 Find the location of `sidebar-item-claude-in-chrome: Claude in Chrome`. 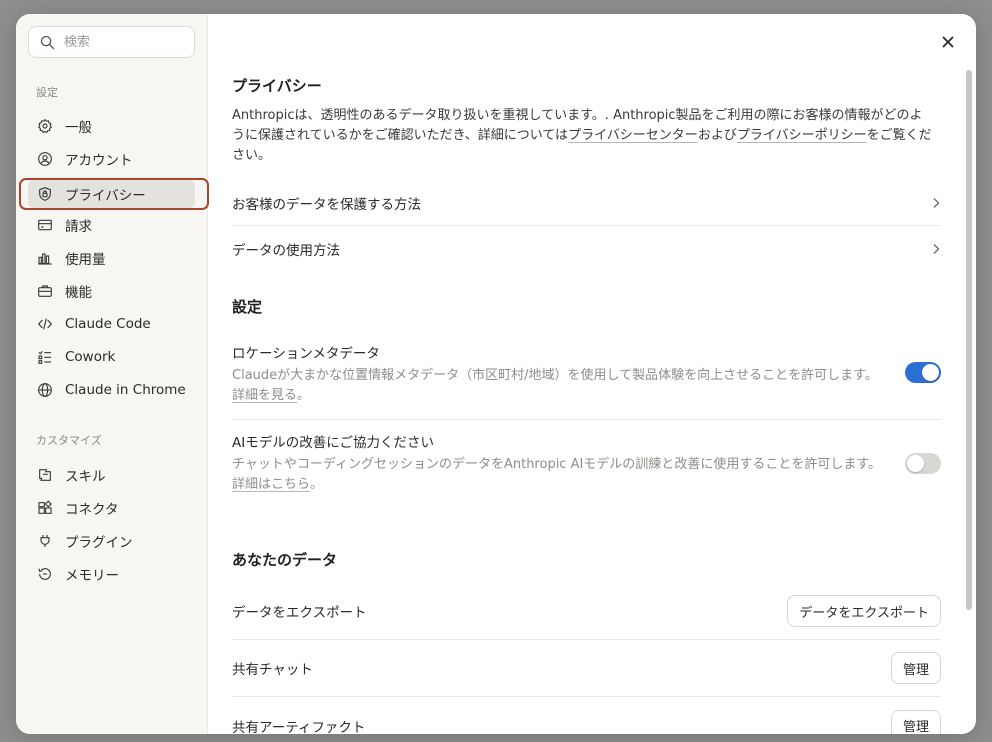

sidebar-item-claude-in-chrome: Claude in Chrome is located at coordinates (111, 390).